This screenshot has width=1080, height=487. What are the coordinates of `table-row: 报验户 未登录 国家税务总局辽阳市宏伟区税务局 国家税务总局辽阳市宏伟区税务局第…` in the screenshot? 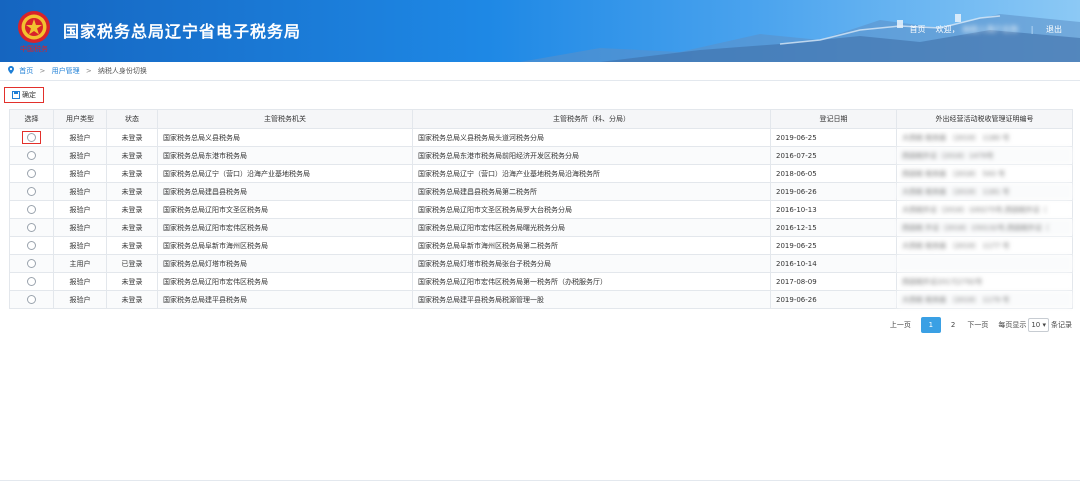 It's located at (541, 281).